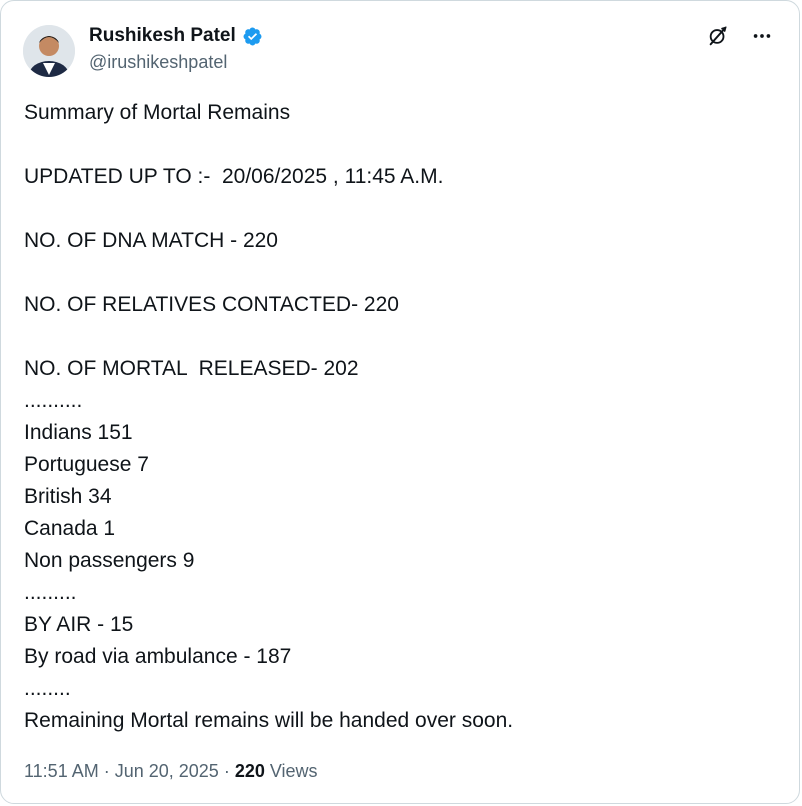  What do you see at coordinates (109, 560) in the screenshot?
I see `post-line: Non passengers 9` at bounding box center [109, 560].